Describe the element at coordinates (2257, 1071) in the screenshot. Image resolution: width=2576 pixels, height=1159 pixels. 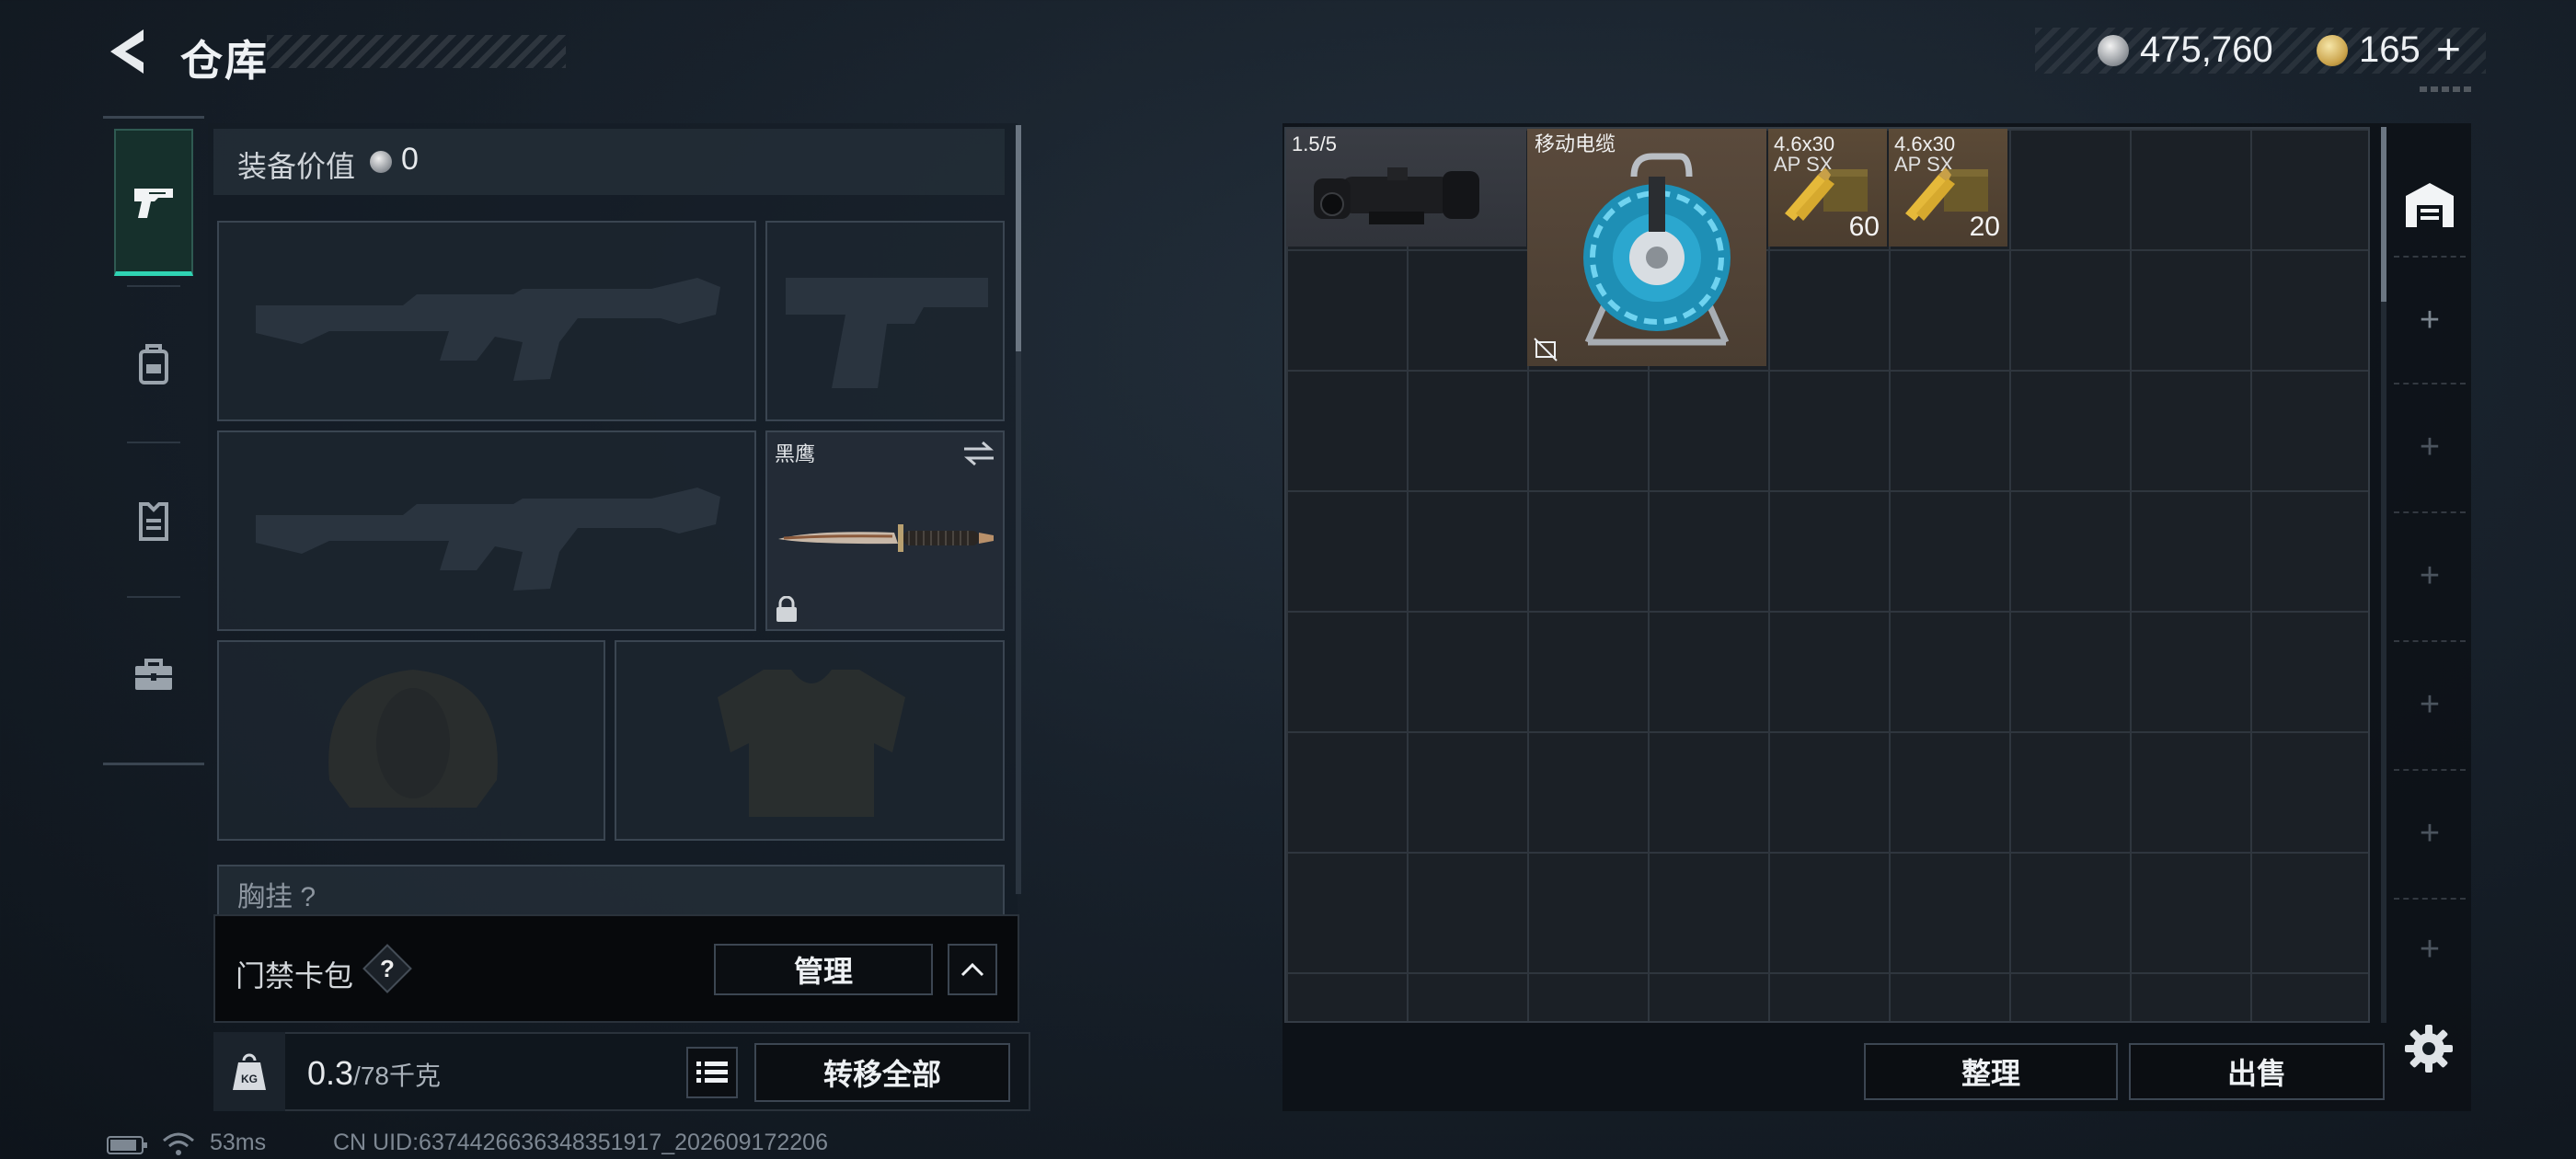
I see `sell-button: 出售` at that location.